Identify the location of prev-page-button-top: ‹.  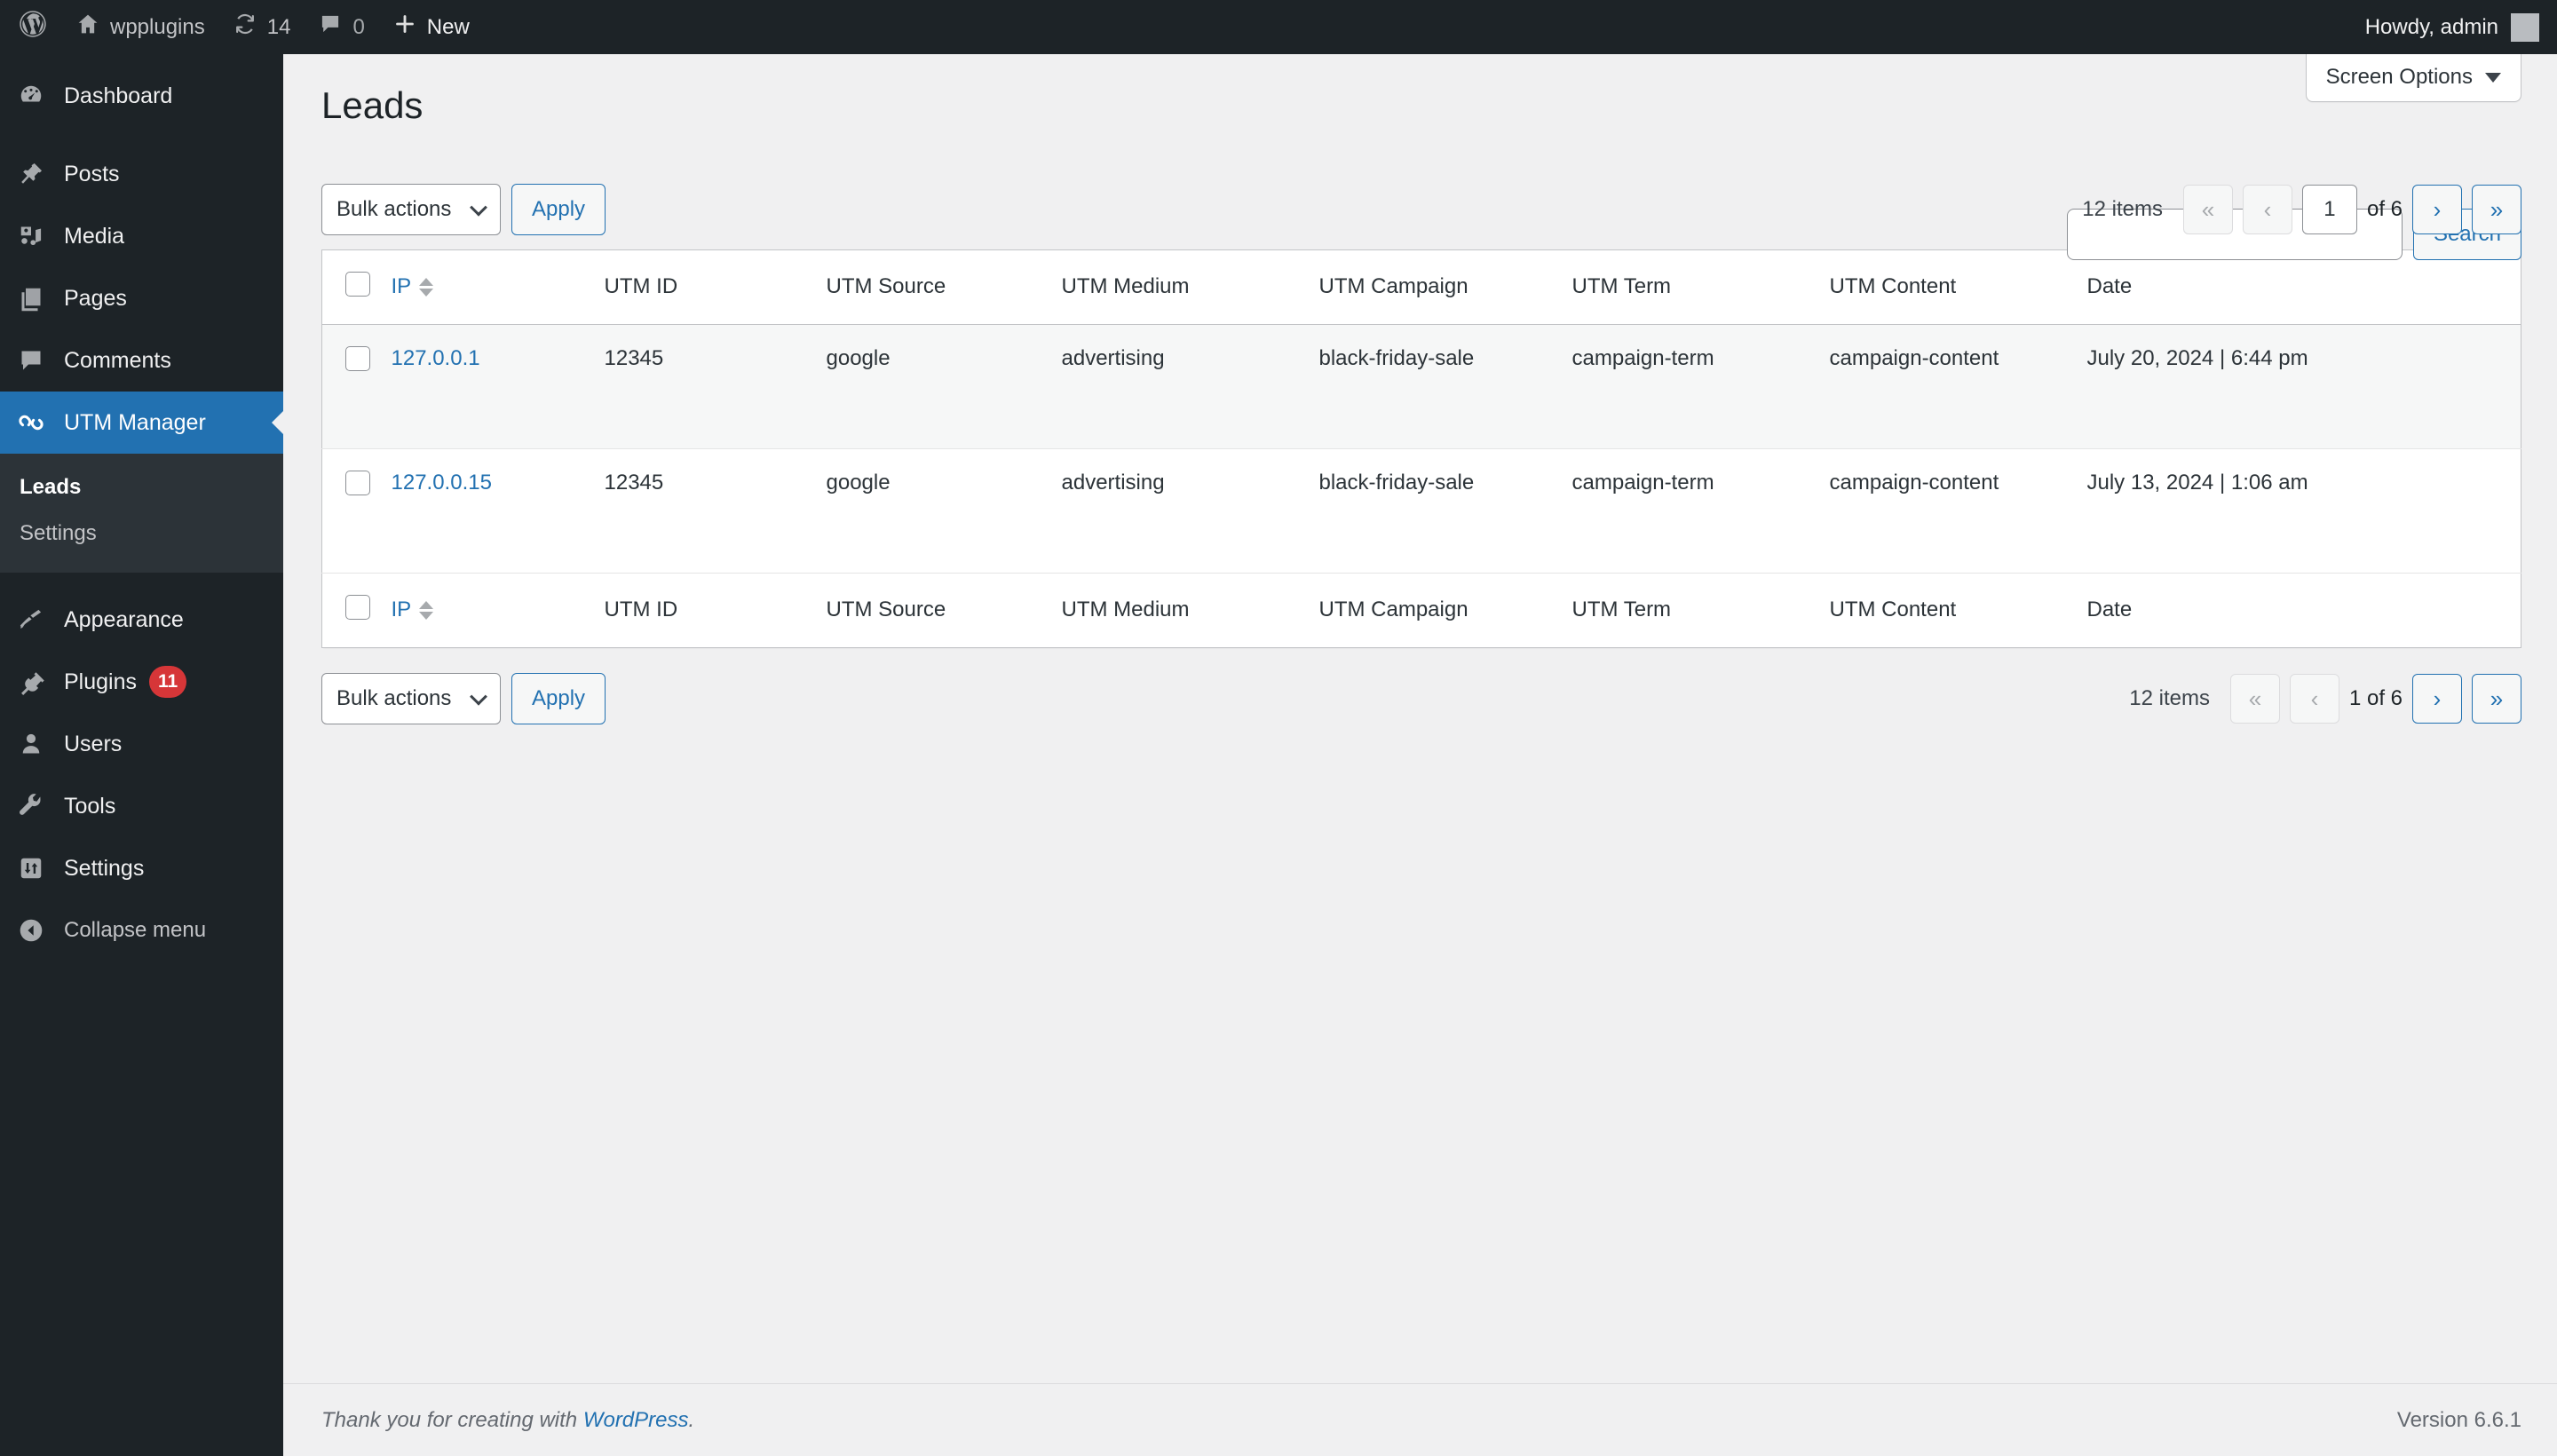
(2267, 209).